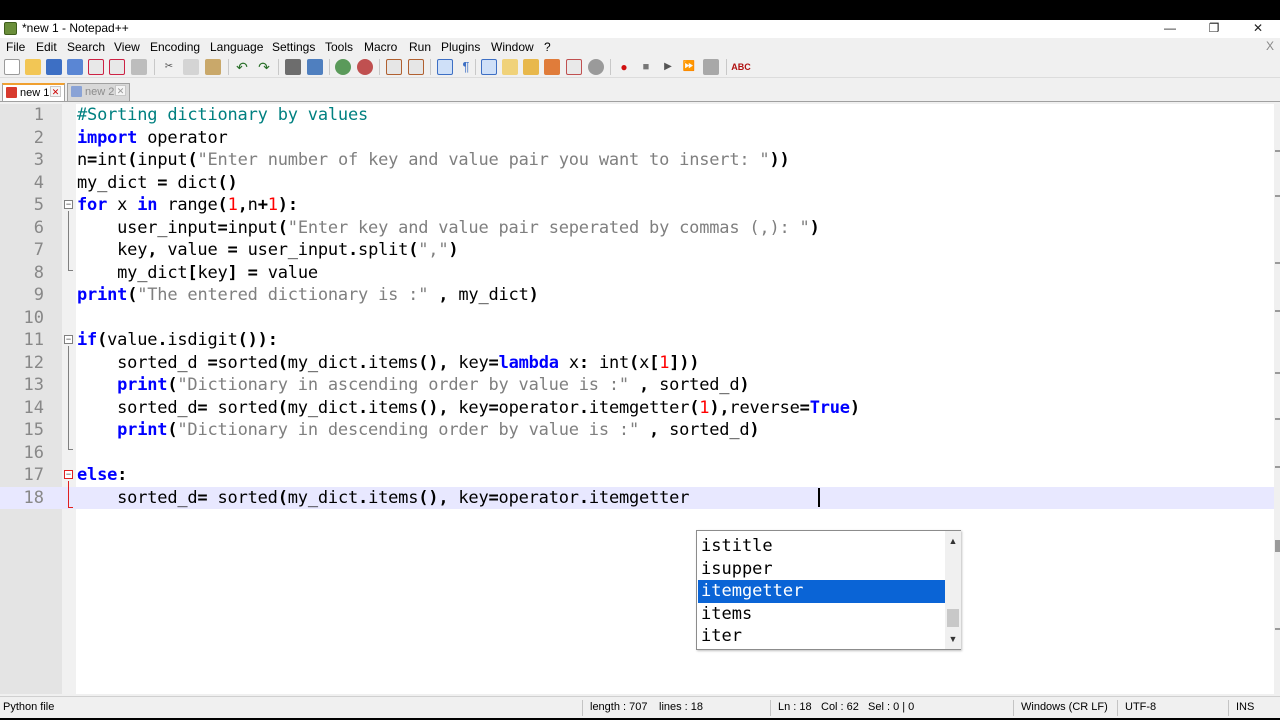  What do you see at coordinates (15, 47) in the screenshot?
I see `menu-file: File` at bounding box center [15, 47].